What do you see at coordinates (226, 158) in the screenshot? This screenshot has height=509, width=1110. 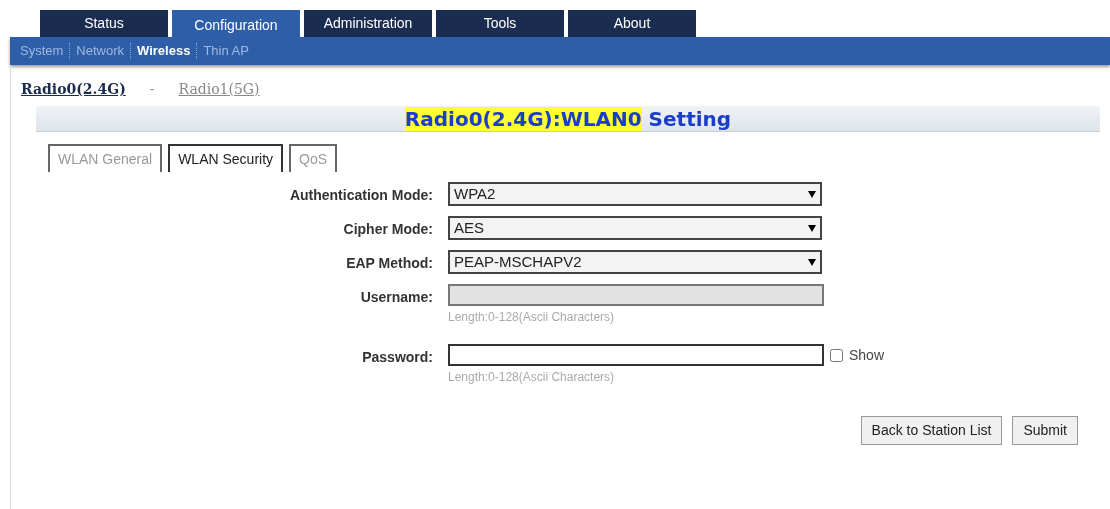 I see `tab: WLAN Security` at bounding box center [226, 158].